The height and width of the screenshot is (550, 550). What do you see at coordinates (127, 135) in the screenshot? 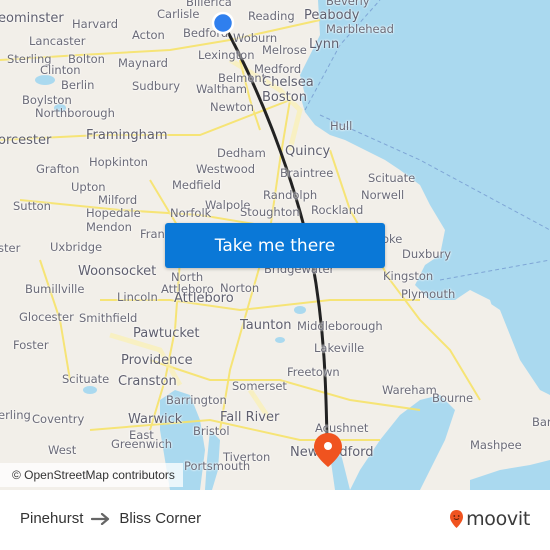
I see `map-label: Framingham` at bounding box center [127, 135].